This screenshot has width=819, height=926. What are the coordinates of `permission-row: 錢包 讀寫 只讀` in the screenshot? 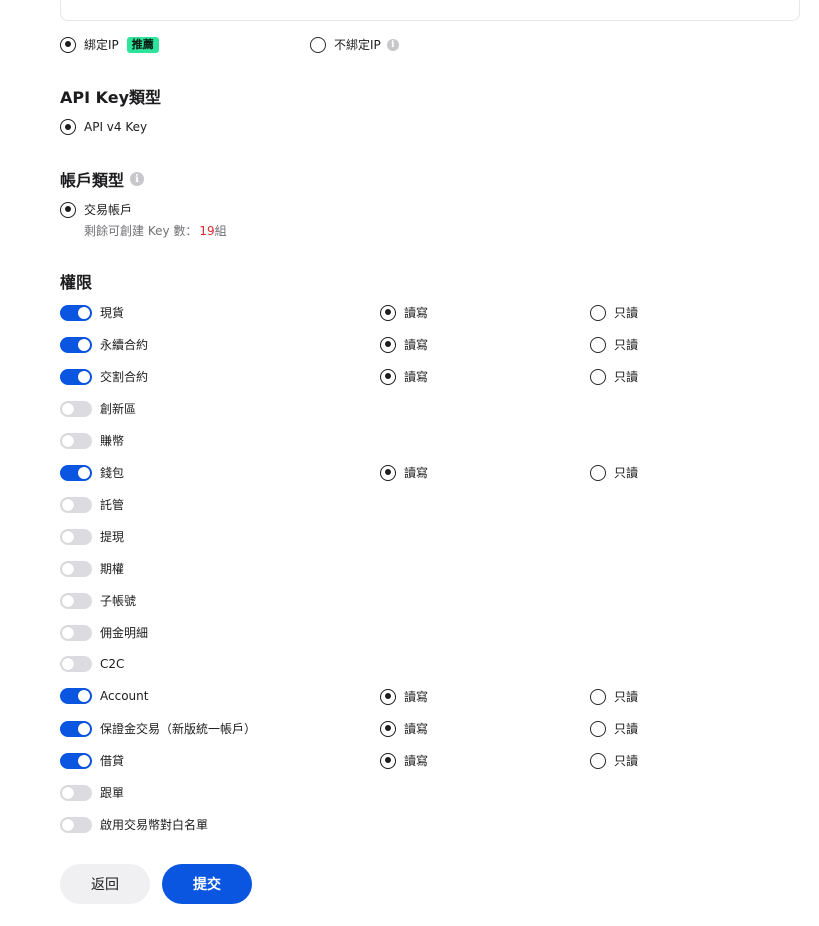 It's located at (410, 472).